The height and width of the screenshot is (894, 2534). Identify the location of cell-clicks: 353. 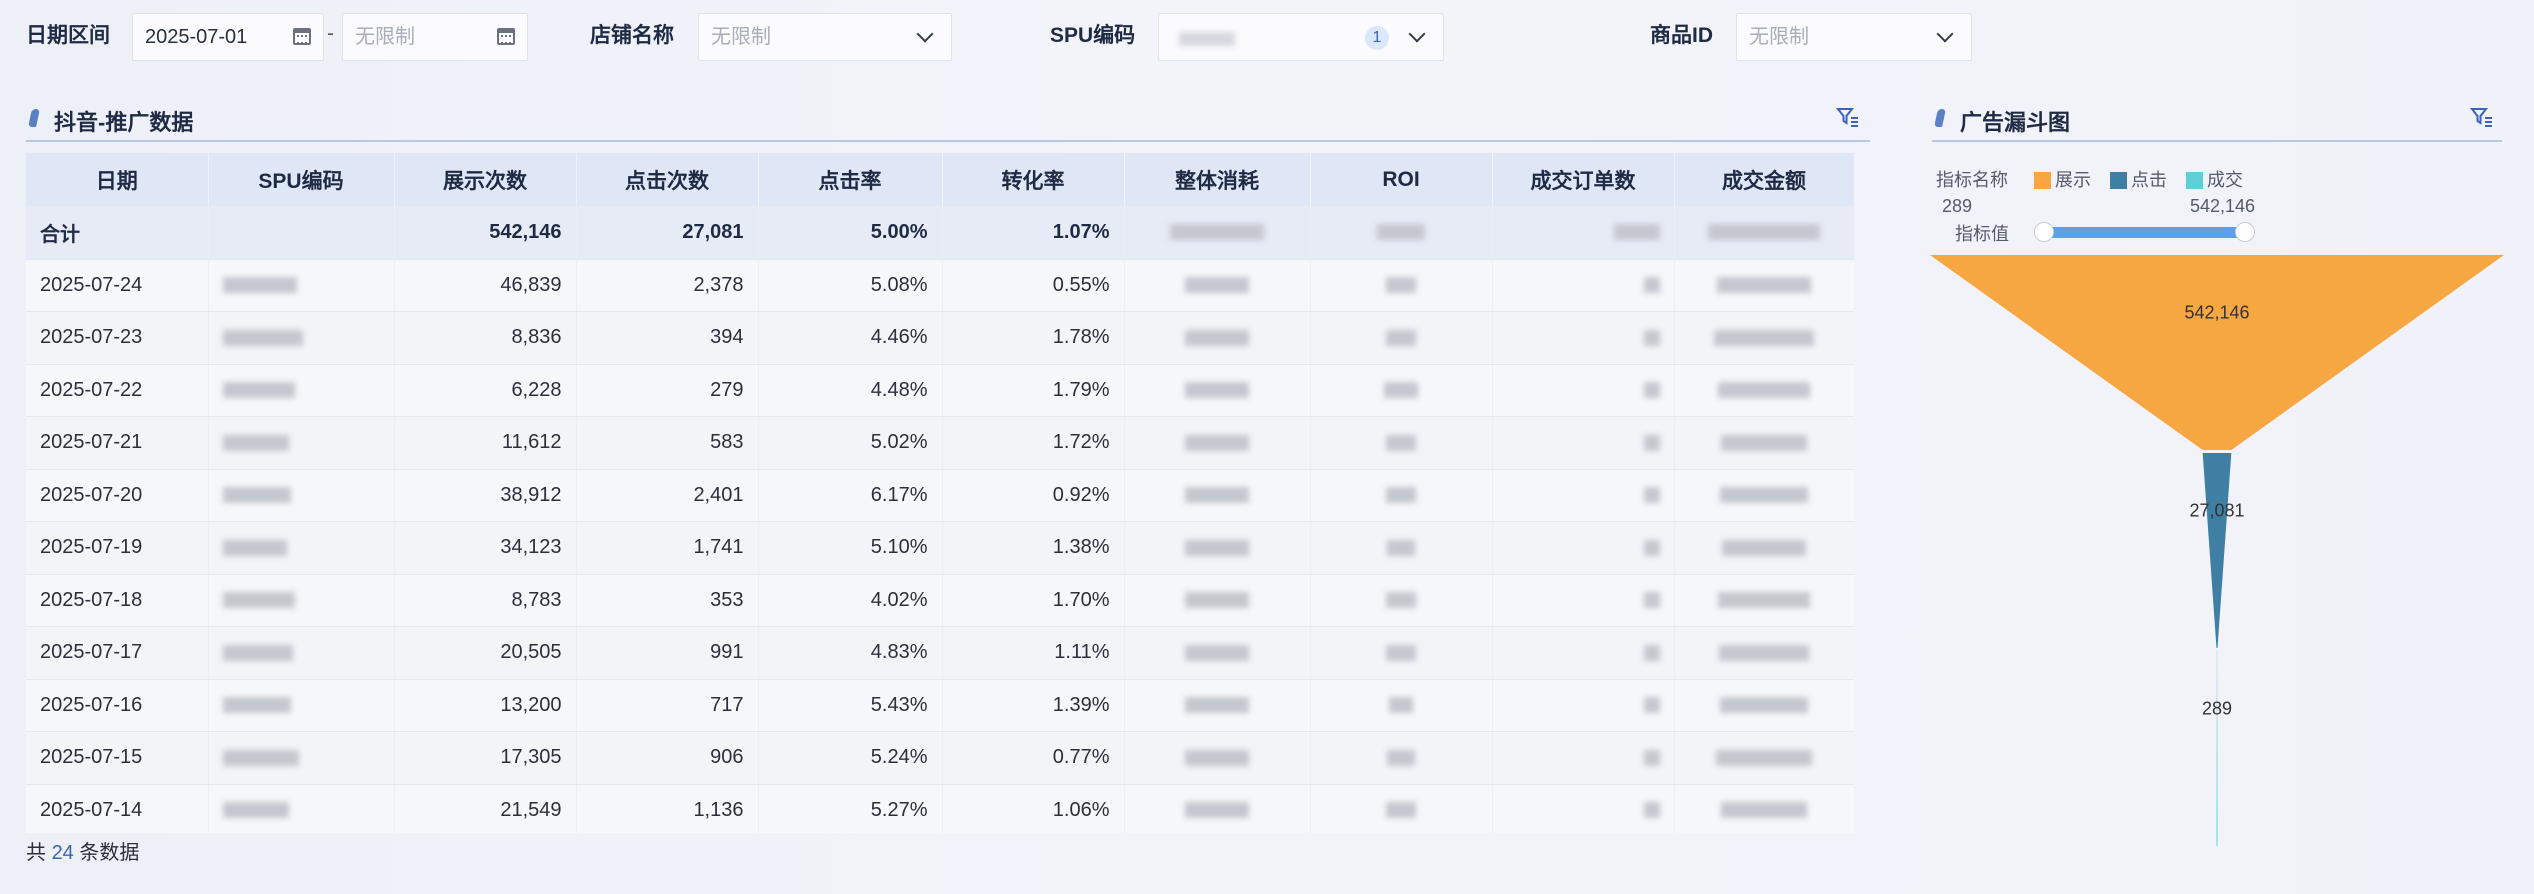
(667, 600).